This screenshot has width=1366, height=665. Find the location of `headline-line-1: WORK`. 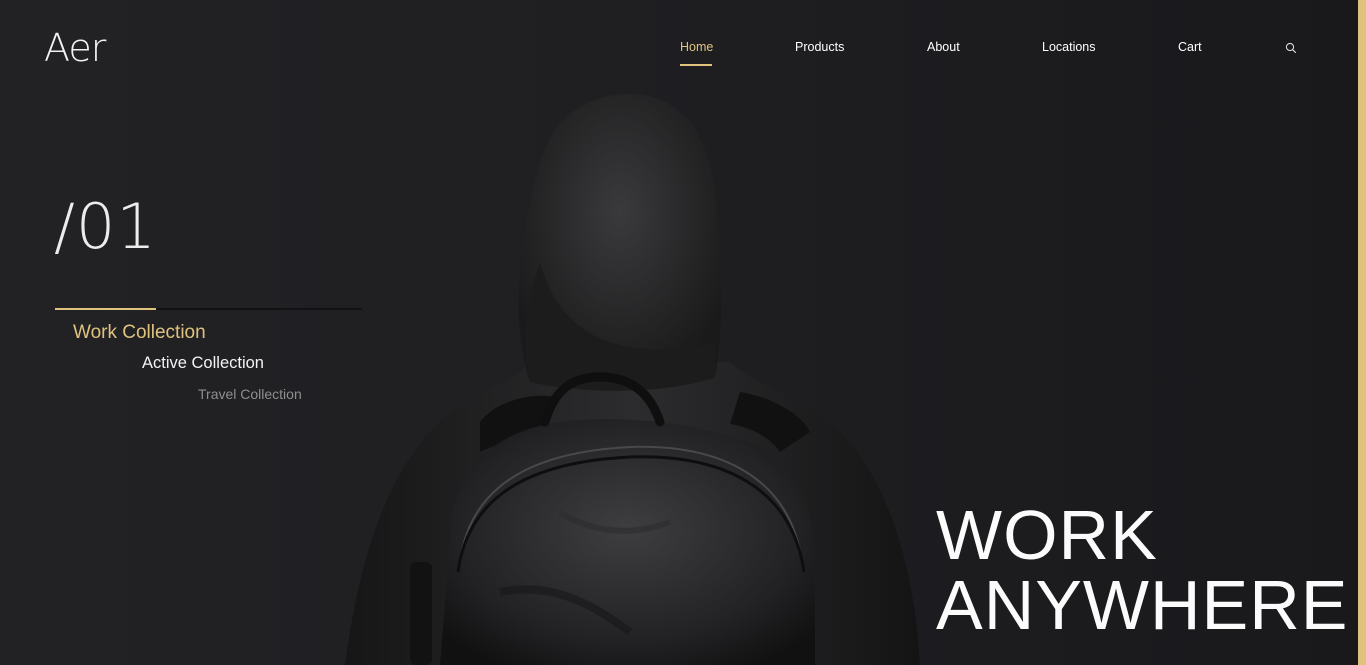

headline-line-1: WORK is located at coordinates (1047, 535).